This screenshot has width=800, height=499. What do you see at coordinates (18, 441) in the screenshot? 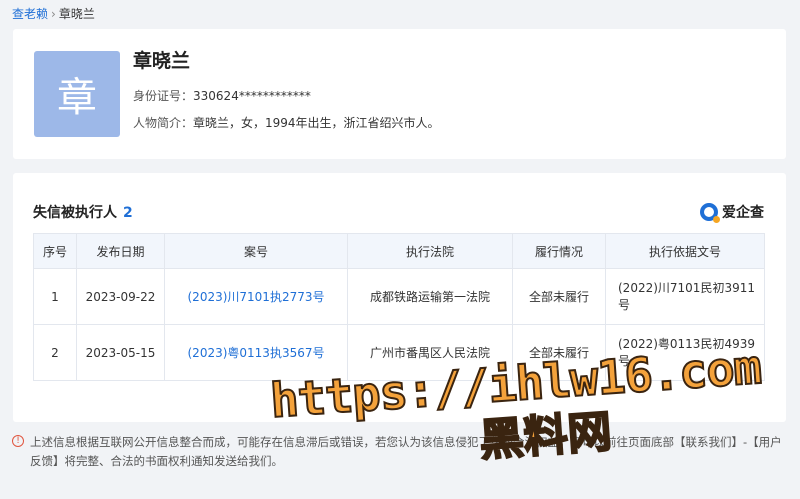
I see `info-icon: !` at bounding box center [18, 441].